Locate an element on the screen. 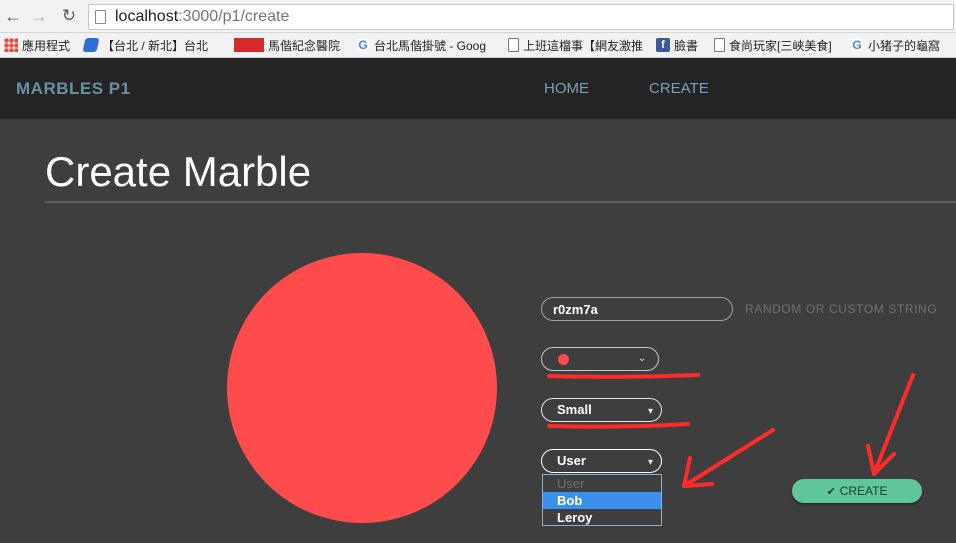  marble-preview is located at coordinates (362, 388).